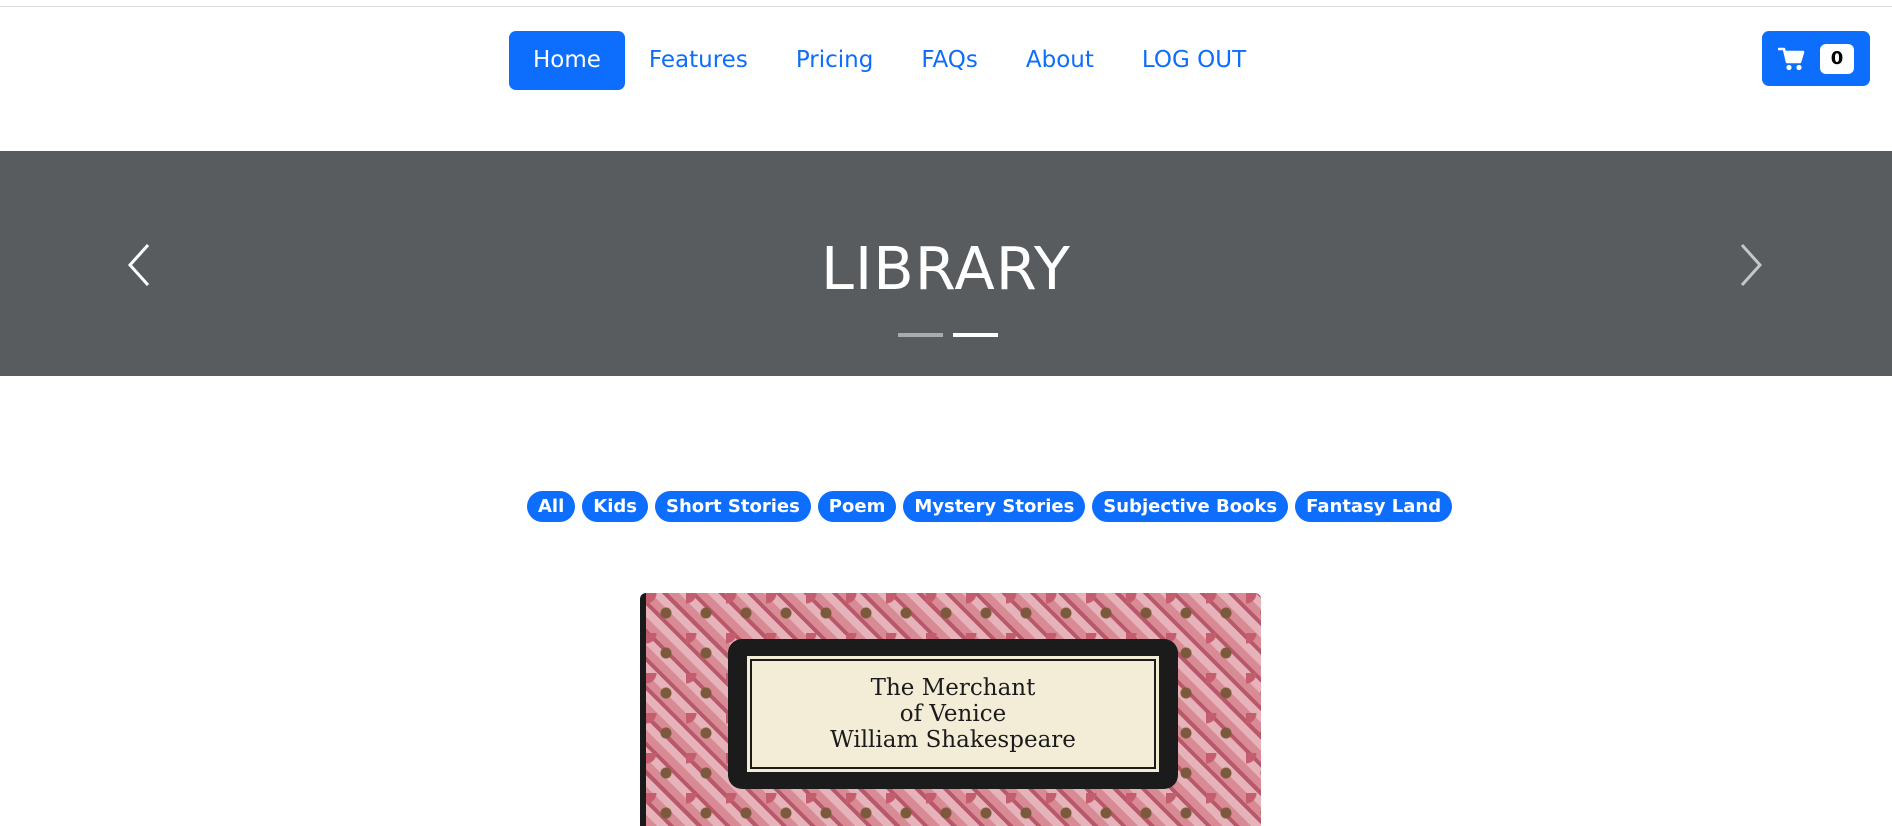 The height and width of the screenshot is (826, 1892). I want to click on category-poem: Poem, so click(857, 506).